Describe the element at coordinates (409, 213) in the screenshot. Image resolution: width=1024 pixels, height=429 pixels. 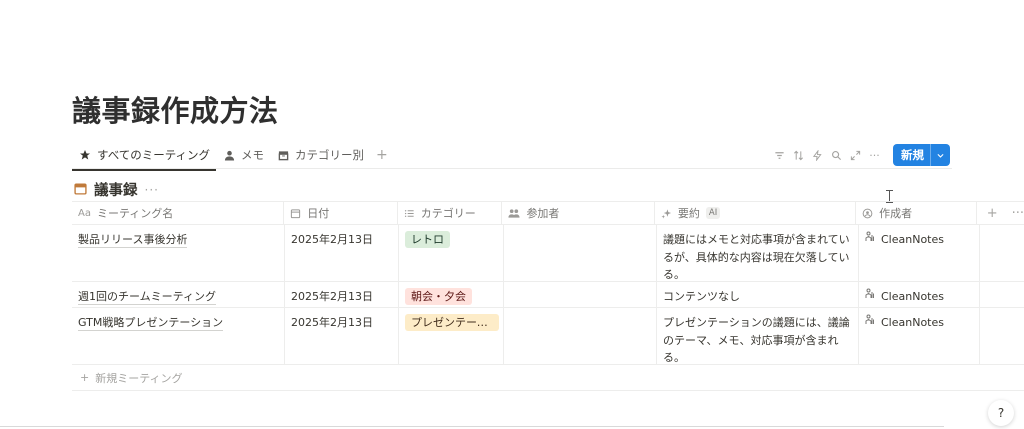
I see `list-icon` at that location.